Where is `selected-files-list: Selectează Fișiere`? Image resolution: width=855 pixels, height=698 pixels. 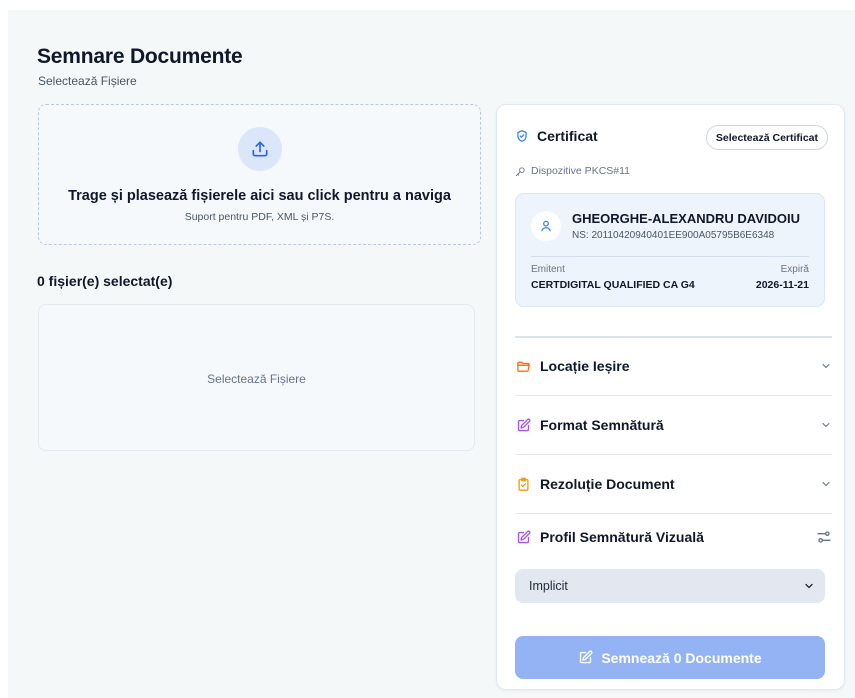
selected-files-list: Selectează Fișiere is located at coordinates (256, 377).